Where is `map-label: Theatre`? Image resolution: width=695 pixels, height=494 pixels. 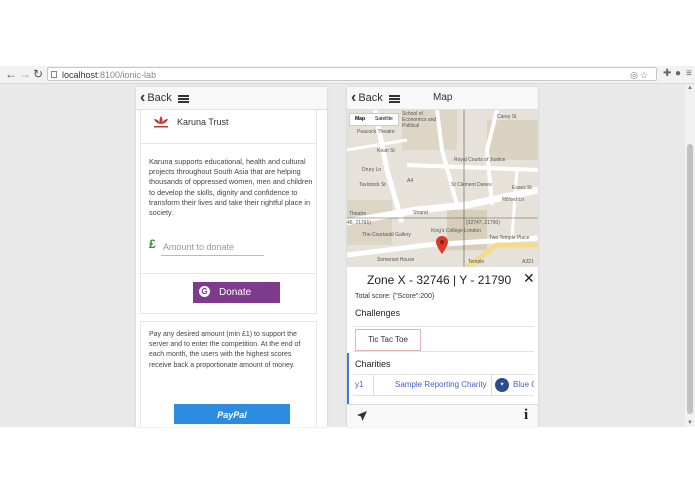 map-label: Theatre is located at coordinates (358, 214).